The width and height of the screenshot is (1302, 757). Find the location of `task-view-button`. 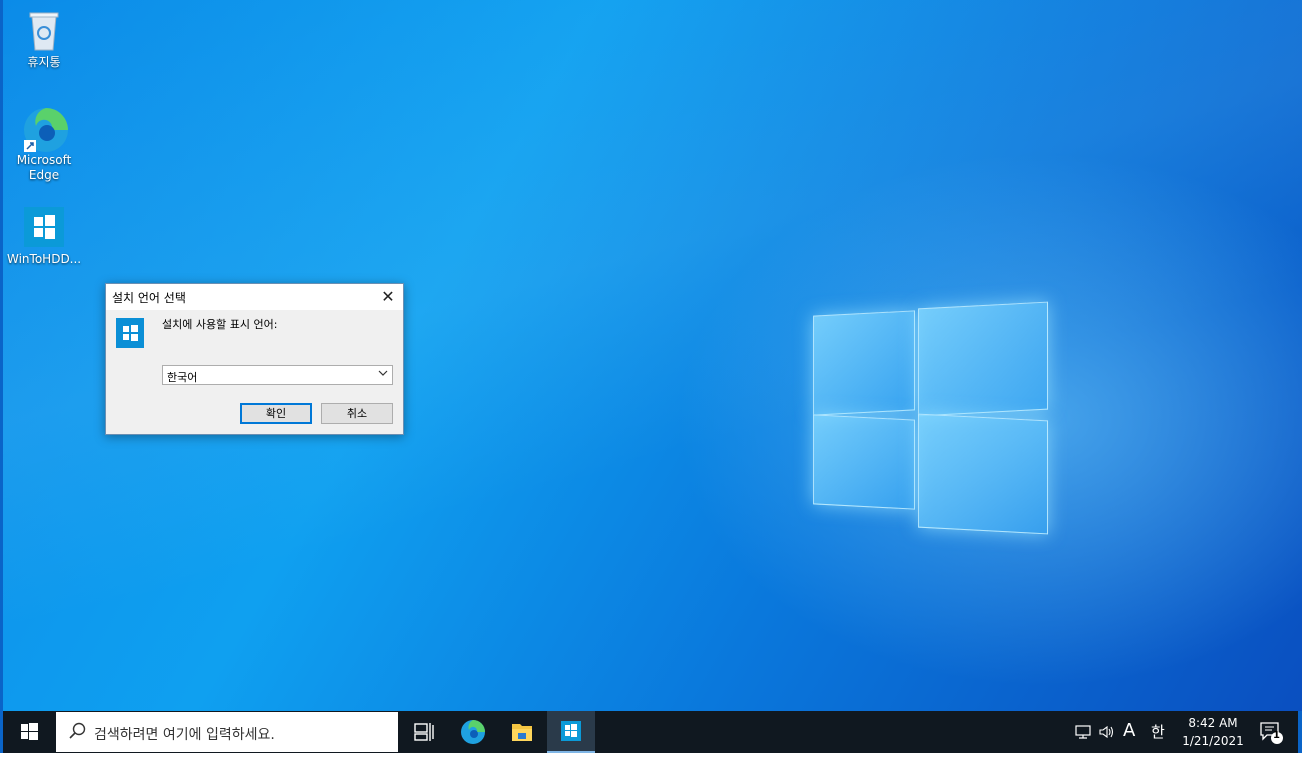

task-view-button is located at coordinates (424, 732).